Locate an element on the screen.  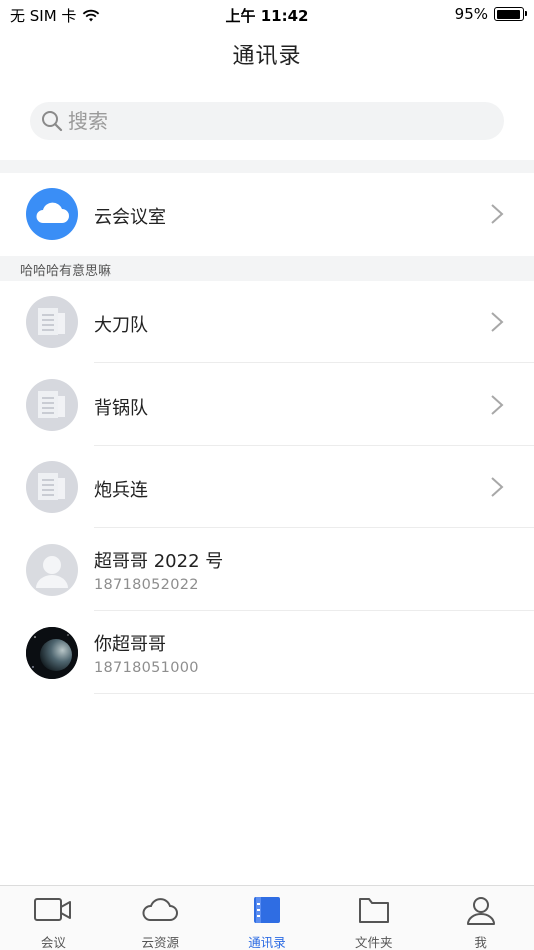
tab-label: 会议 is located at coordinates (53, 942).